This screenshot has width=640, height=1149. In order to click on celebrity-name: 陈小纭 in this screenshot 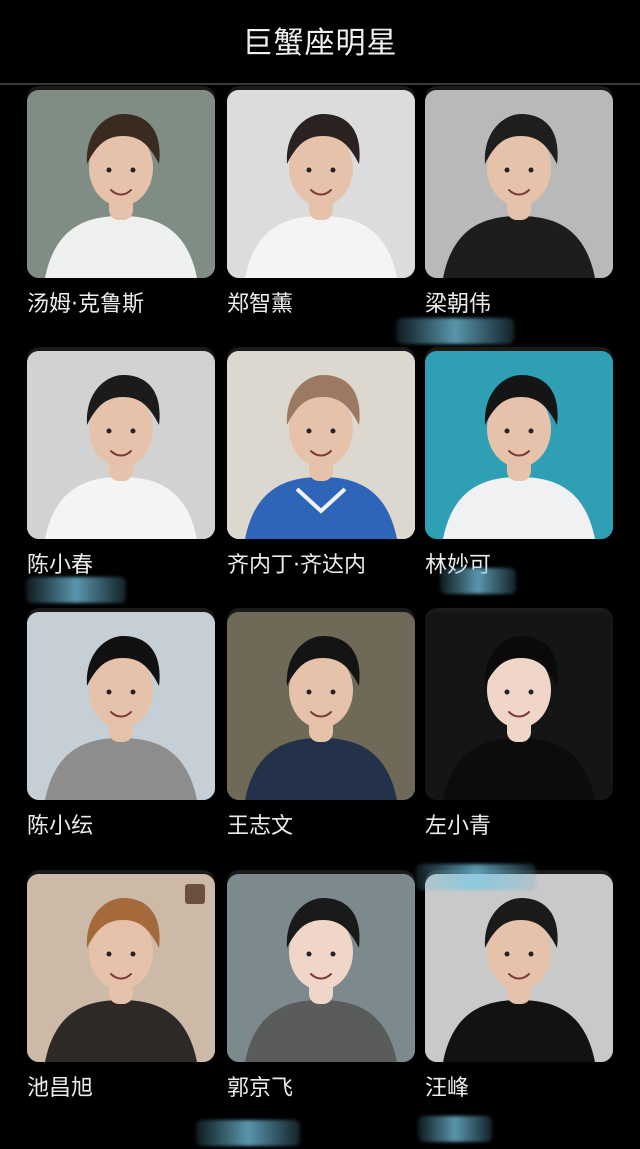, I will do `click(60, 824)`.